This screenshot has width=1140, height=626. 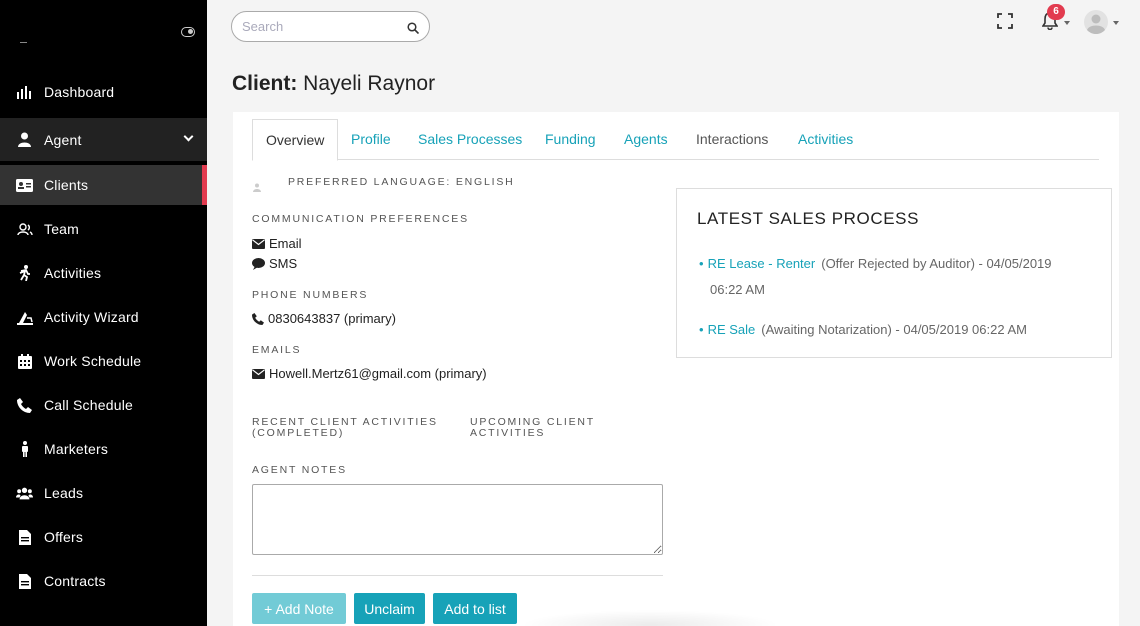 I want to click on sidebar-item-agent: Agent, so click(x=103, y=139).